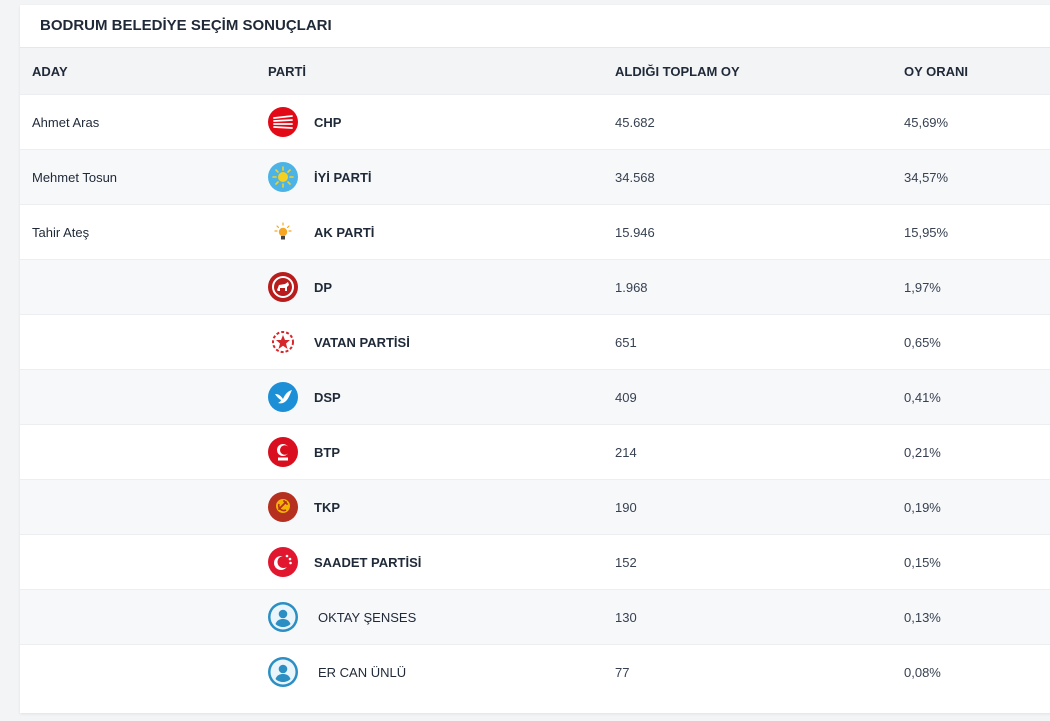  I want to click on party-name: SAADET PARTİSİ, so click(368, 562).